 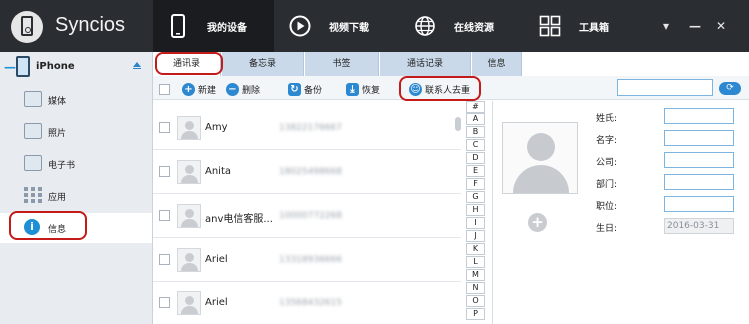 What do you see at coordinates (497, 64) in the screenshot?
I see `tab-messages: 信息` at bounding box center [497, 64].